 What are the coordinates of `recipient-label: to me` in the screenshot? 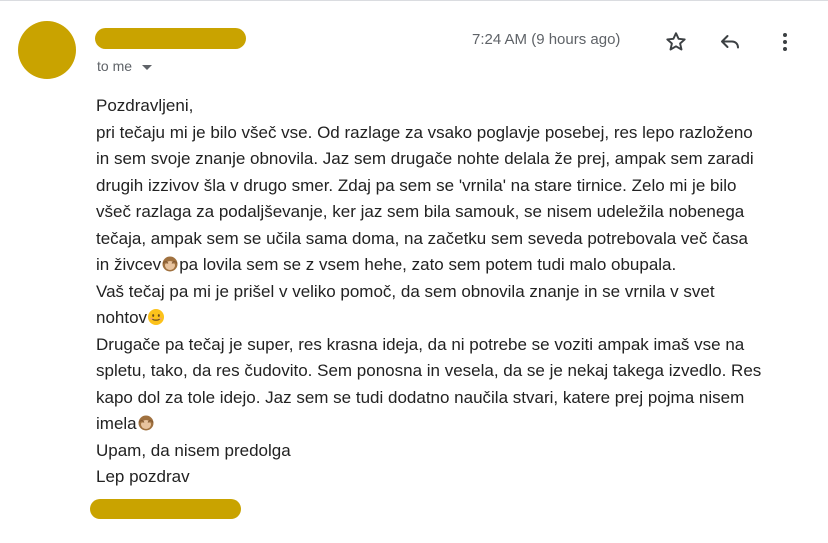 It's located at (115, 66).